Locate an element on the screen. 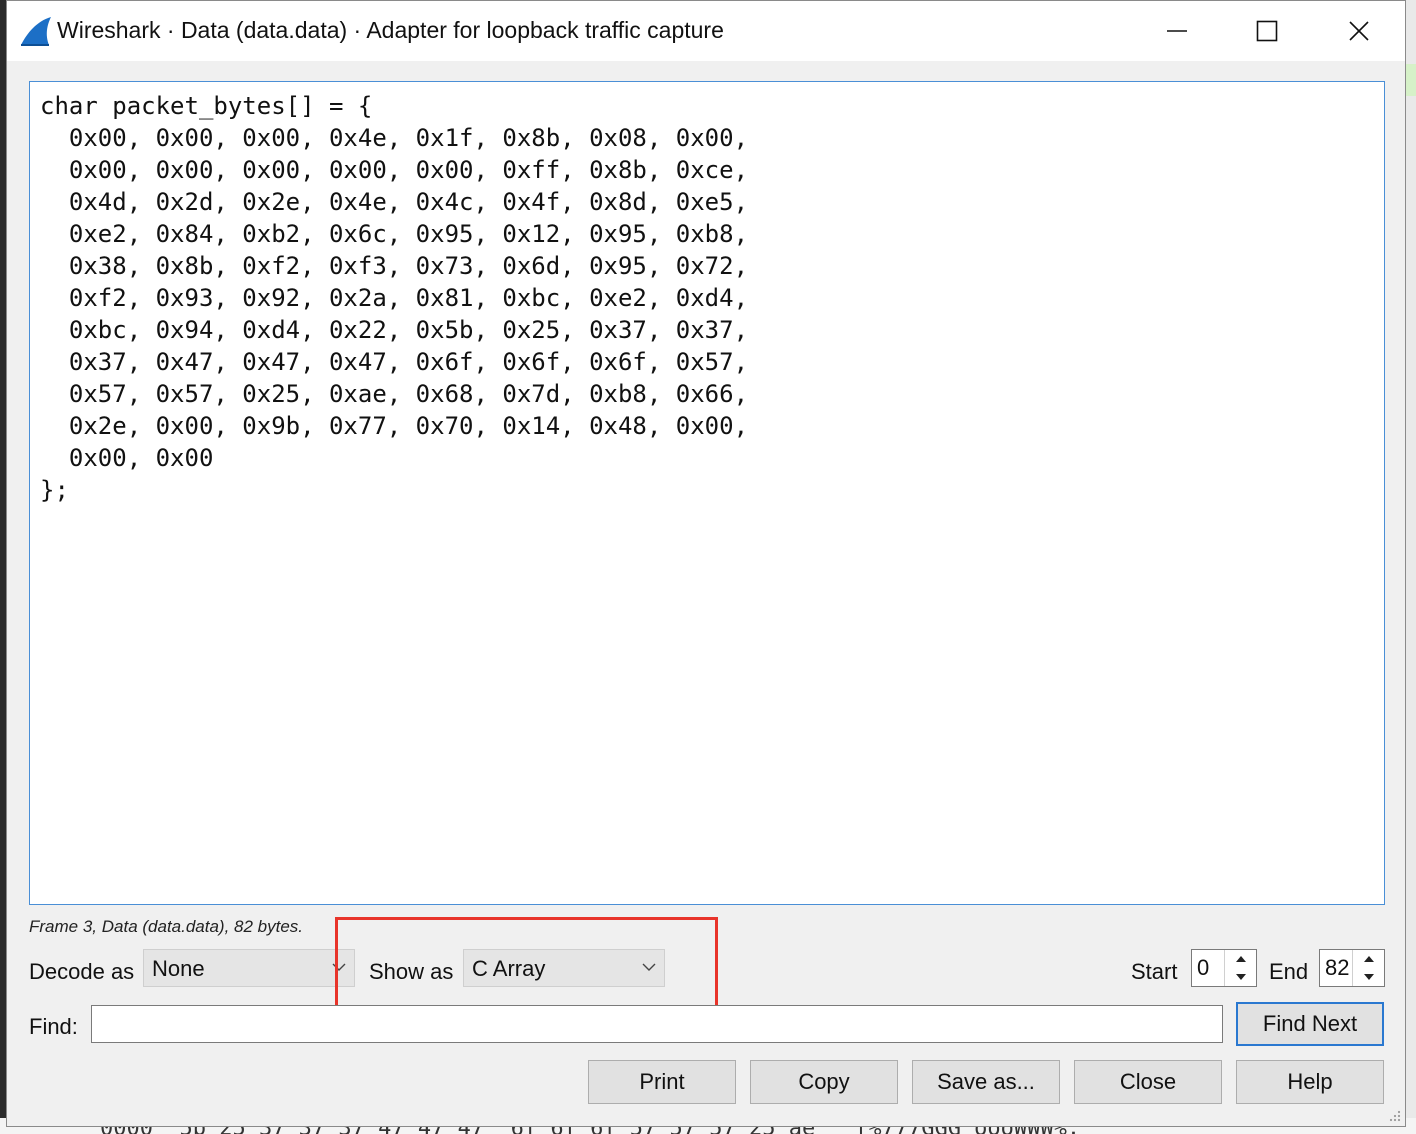 This screenshot has width=1416, height=1134. minimize-button is located at coordinates (1177, 31).